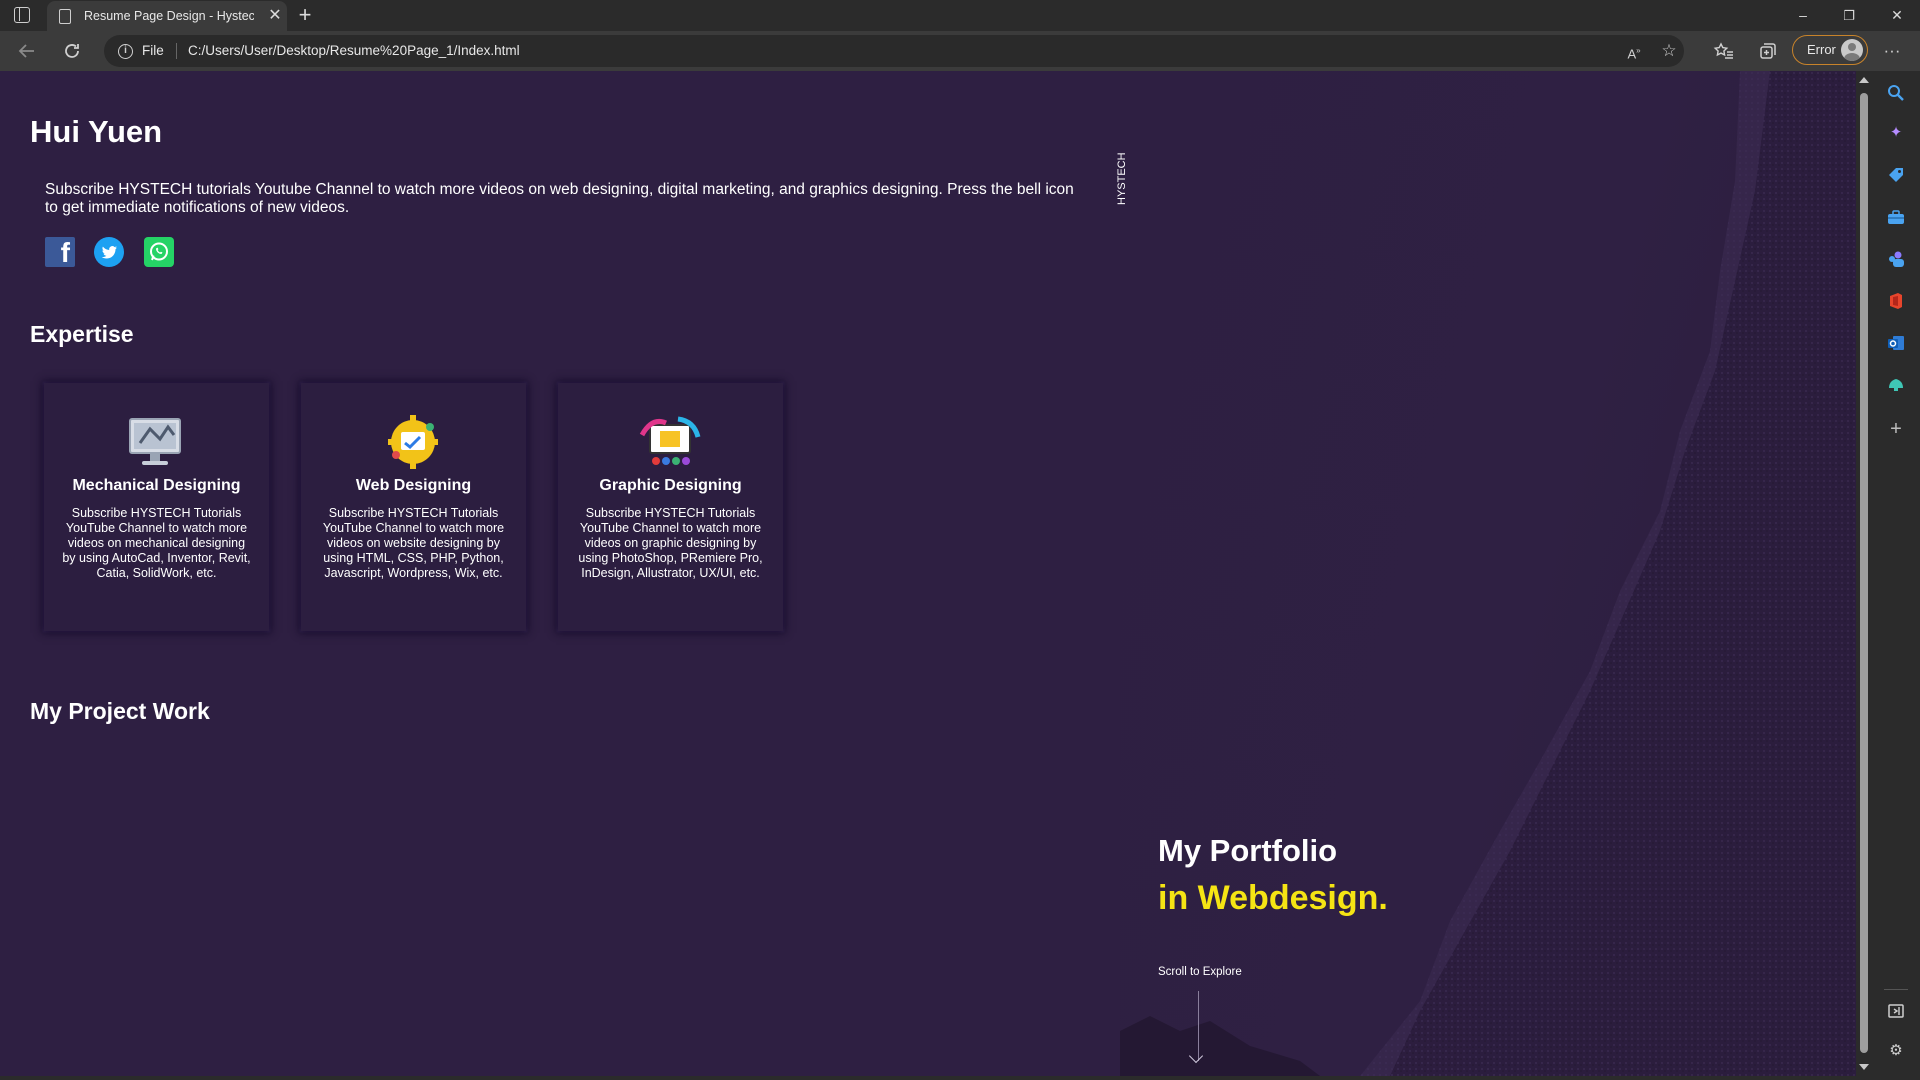  Describe the element at coordinates (1896, 343) in the screenshot. I see `outlook-icon` at that location.